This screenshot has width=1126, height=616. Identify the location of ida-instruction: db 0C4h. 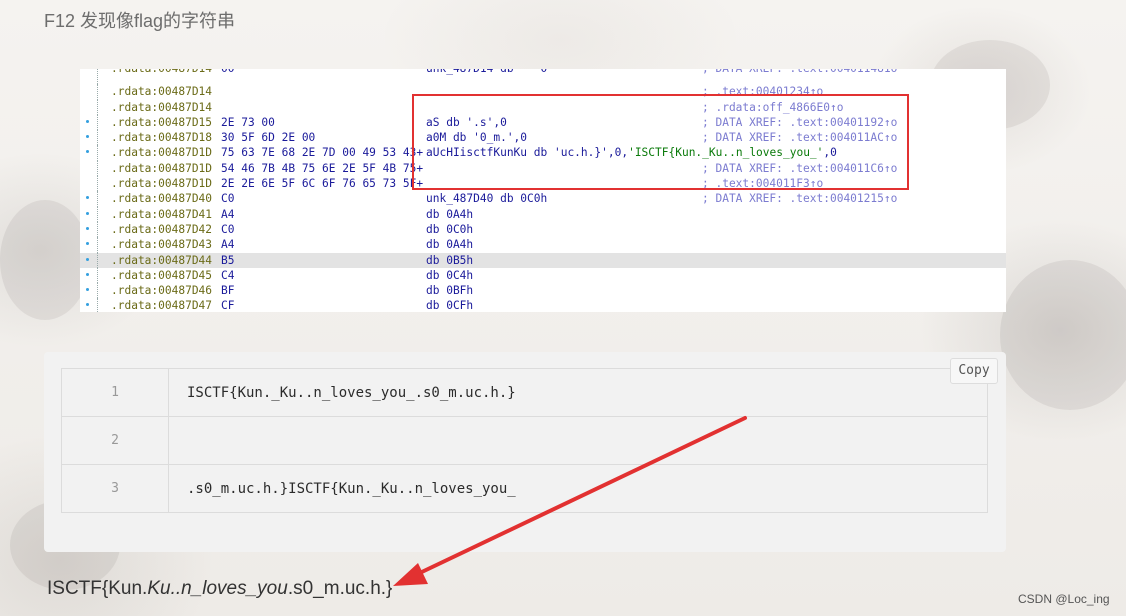
(450, 275).